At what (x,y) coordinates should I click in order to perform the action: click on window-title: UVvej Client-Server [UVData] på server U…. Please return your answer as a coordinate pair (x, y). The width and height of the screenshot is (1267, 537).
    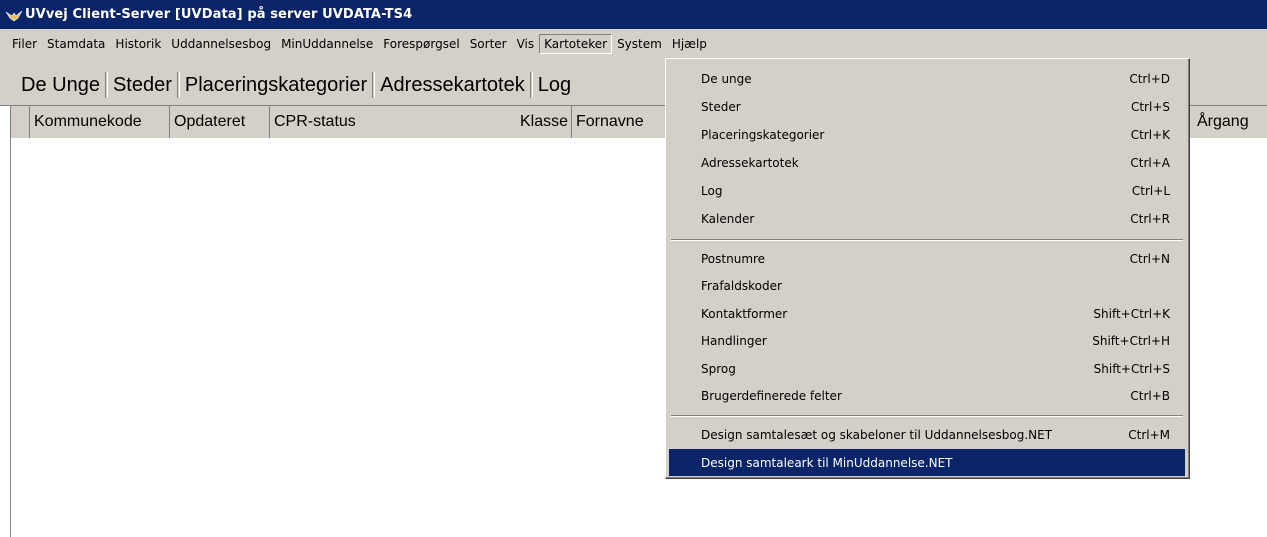
    Looking at the image, I should click on (219, 14).